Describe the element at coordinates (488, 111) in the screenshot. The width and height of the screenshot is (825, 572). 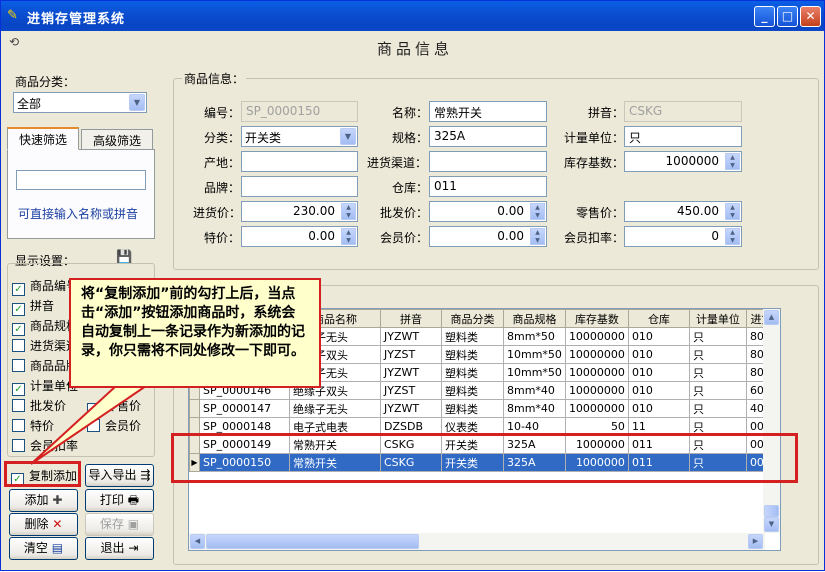
I see `name-field: 常熟开关` at that location.